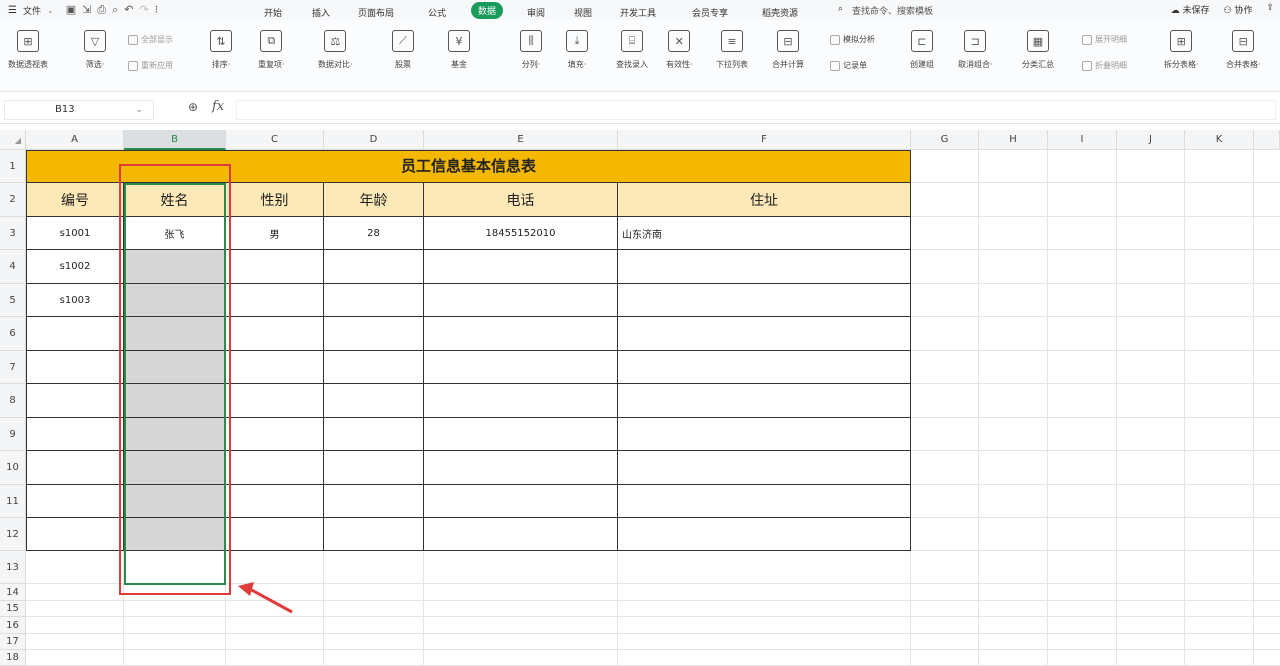 This screenshot has width=1280, height=666. Describe the element at coordinates (1181, 50) in the screenshot. I see `ribbon-button-16: ⊞ 拆分表格·` at that location.